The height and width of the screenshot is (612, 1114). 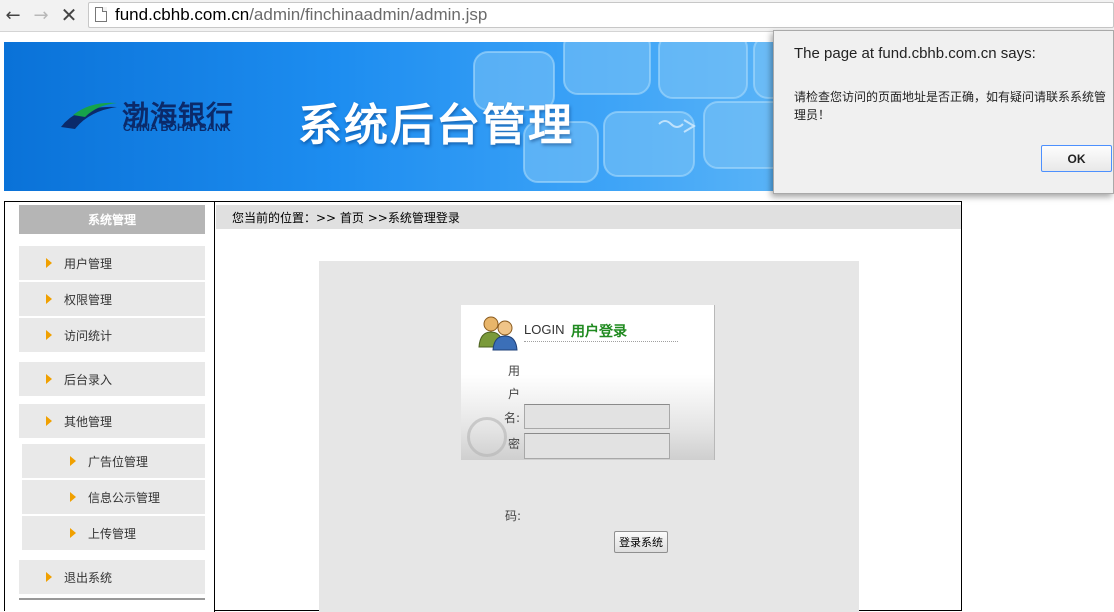 What do you see at coordinates (950, 106) in the screenshot?
I see `dialog-message: 请检查您访问的页面地址是否正确，如有疑问请联系系统管理员！` at bounding box center [950, 106].